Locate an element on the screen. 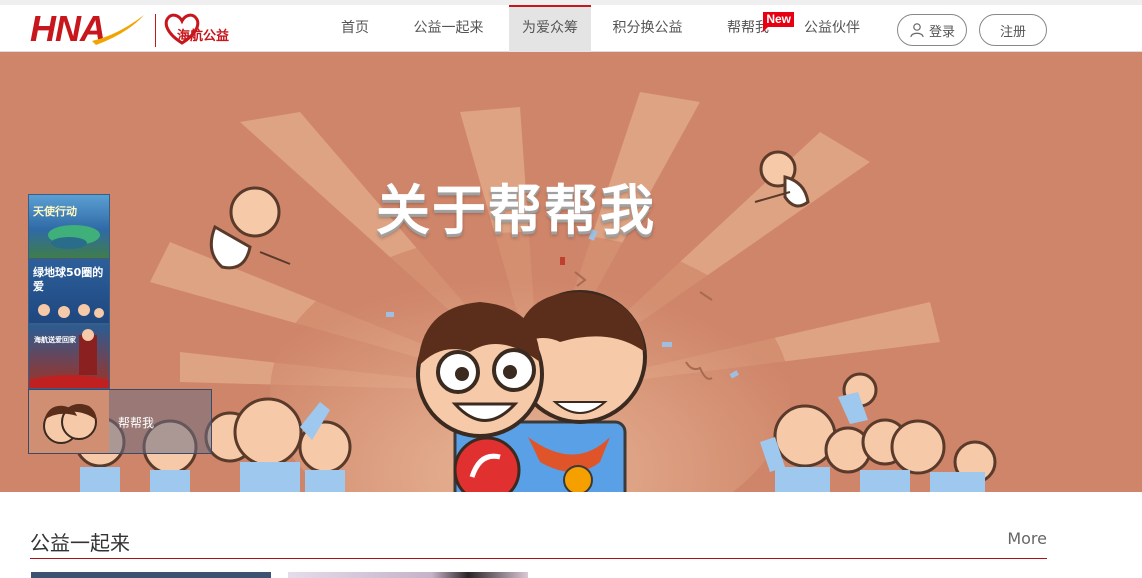 The image size is (1142, 578). thumbnail-send-home: 海航送爱回家 is located at coordinates (69, 356).